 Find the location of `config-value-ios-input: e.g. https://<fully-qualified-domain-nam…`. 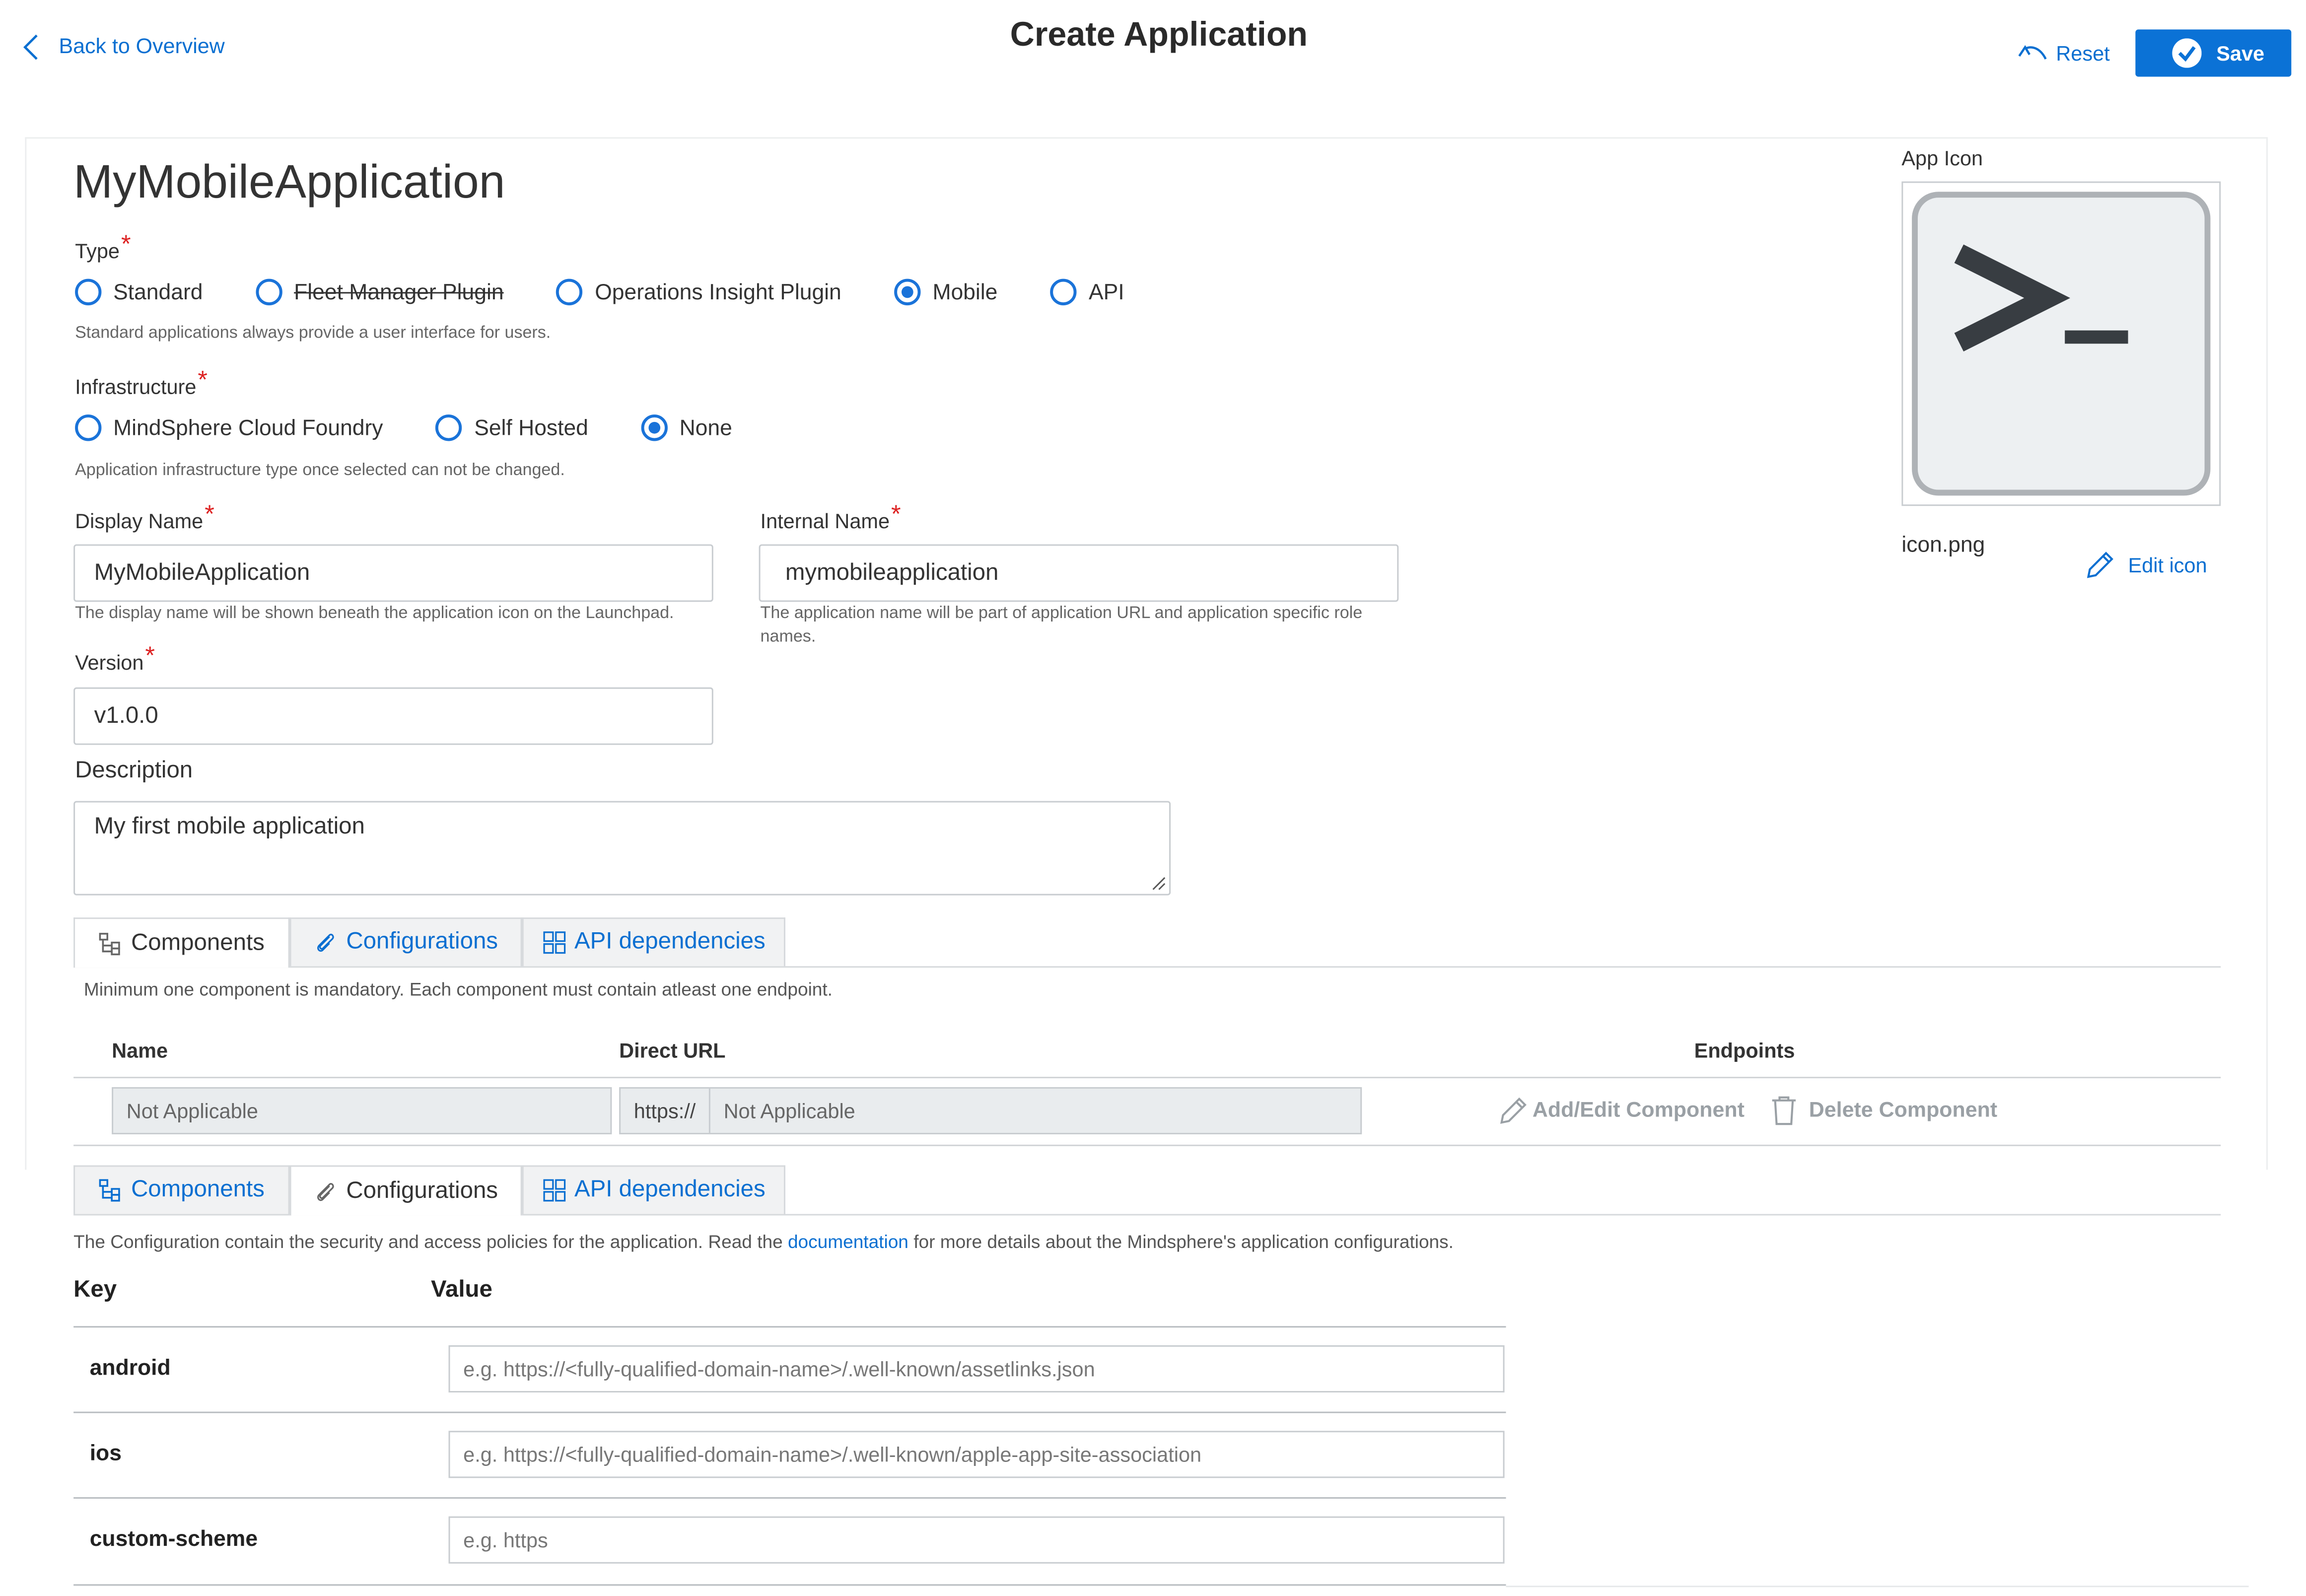

config-value-ios-input: e.g. https://<fully-qualified-domain-nam… is located at coordinates (977, 1454).